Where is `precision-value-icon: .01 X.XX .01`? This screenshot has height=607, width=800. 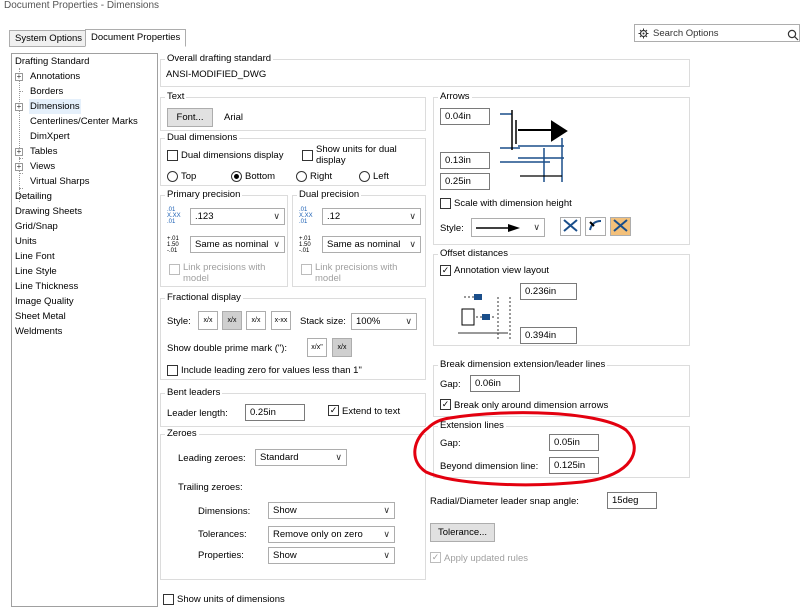
precision-value-icon: .01 X.XX .01 is located at coordinates (306, 216).